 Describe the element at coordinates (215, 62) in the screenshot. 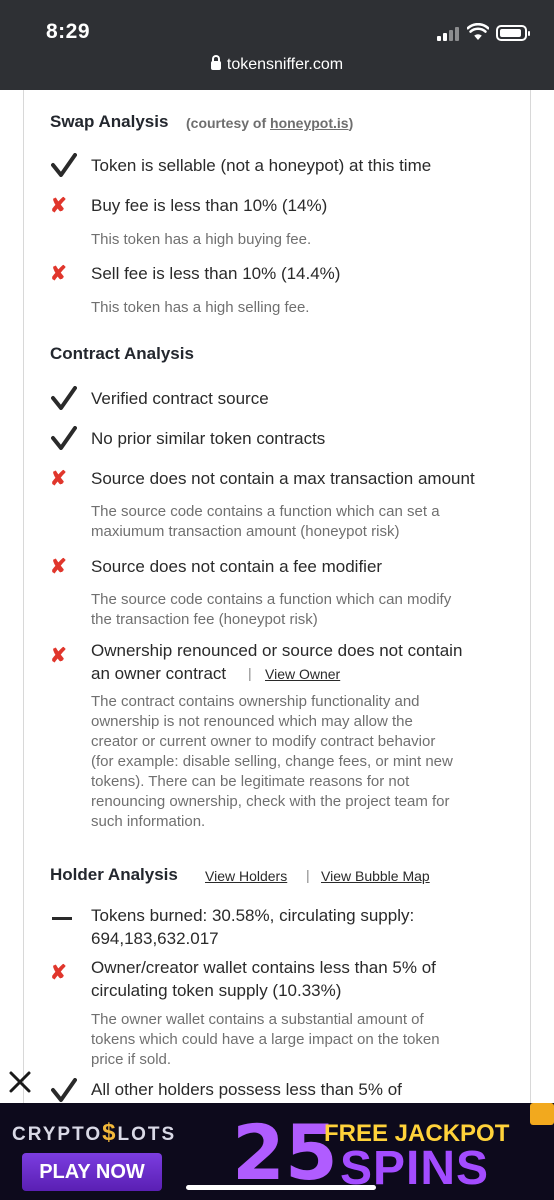

I see `lock-icon` at that location.